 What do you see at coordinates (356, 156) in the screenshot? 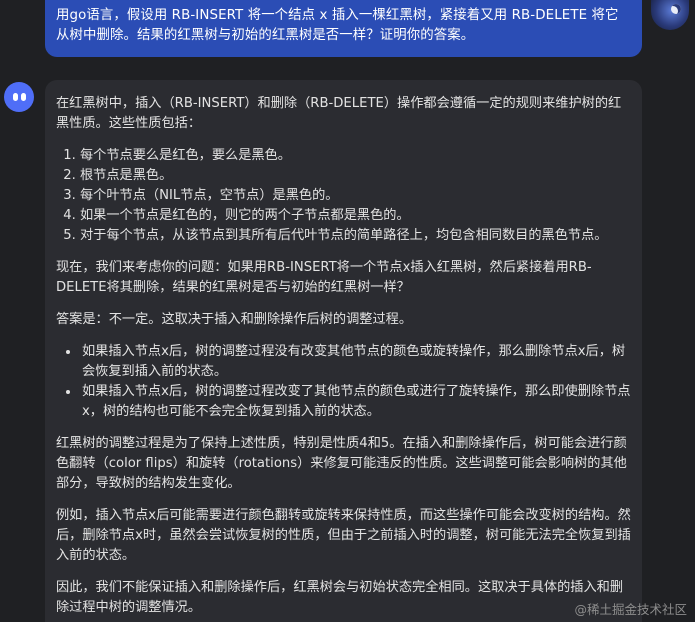
I see `list-item: 每个节点要么是红色，要么是黑色。` at bounding box center [356, 156].